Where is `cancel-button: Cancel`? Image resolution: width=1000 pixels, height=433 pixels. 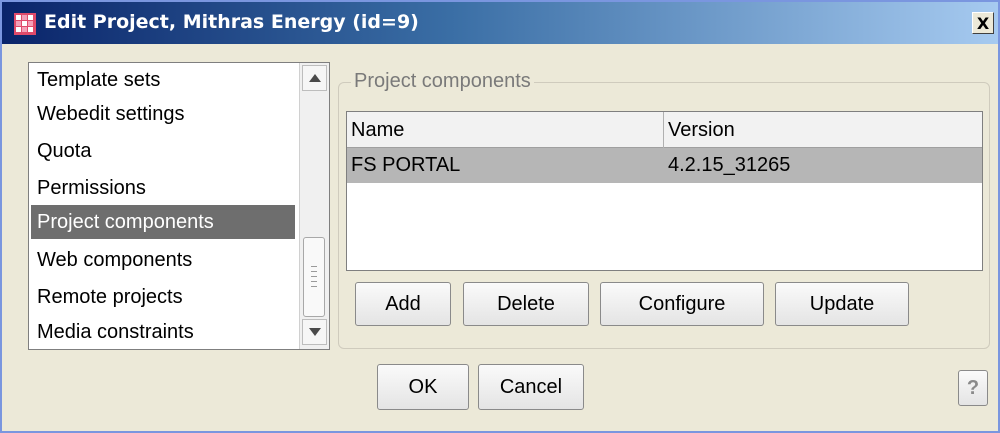 cancel-button: Cancel is located at coordinates (531, 387).